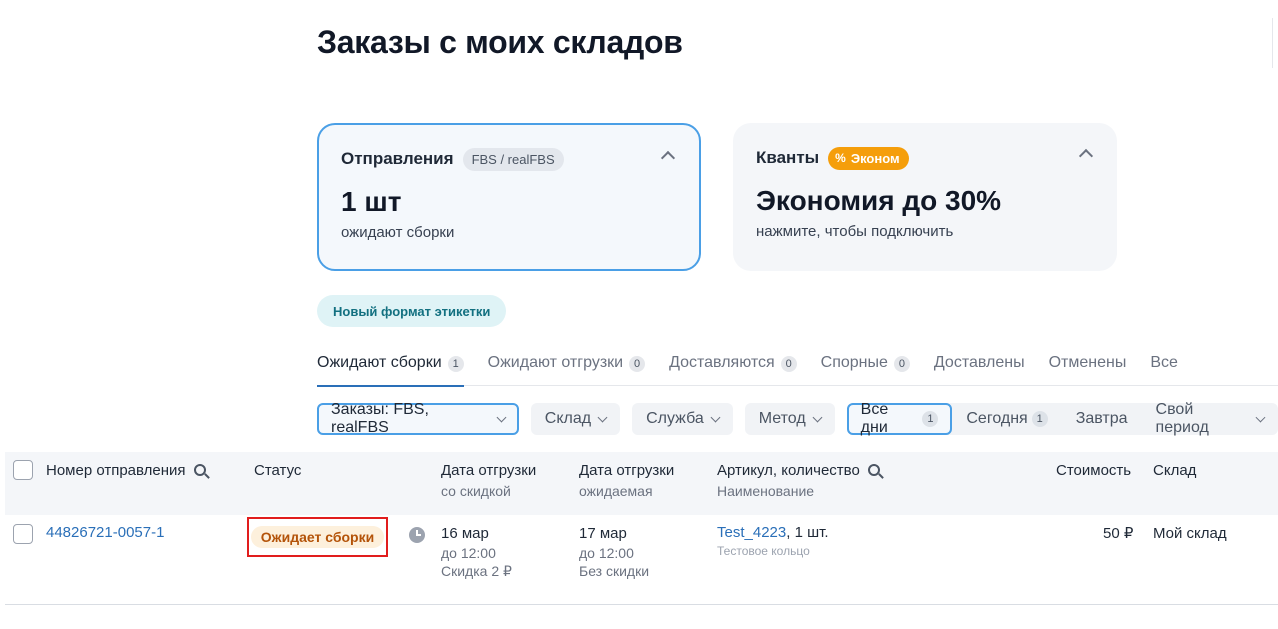 This screenshot has width=1278, height=629. What do you see at coordinates (465, 533) in the screenshot?
I see `ship-date: 16 мар` at bounding box center [465, 533].